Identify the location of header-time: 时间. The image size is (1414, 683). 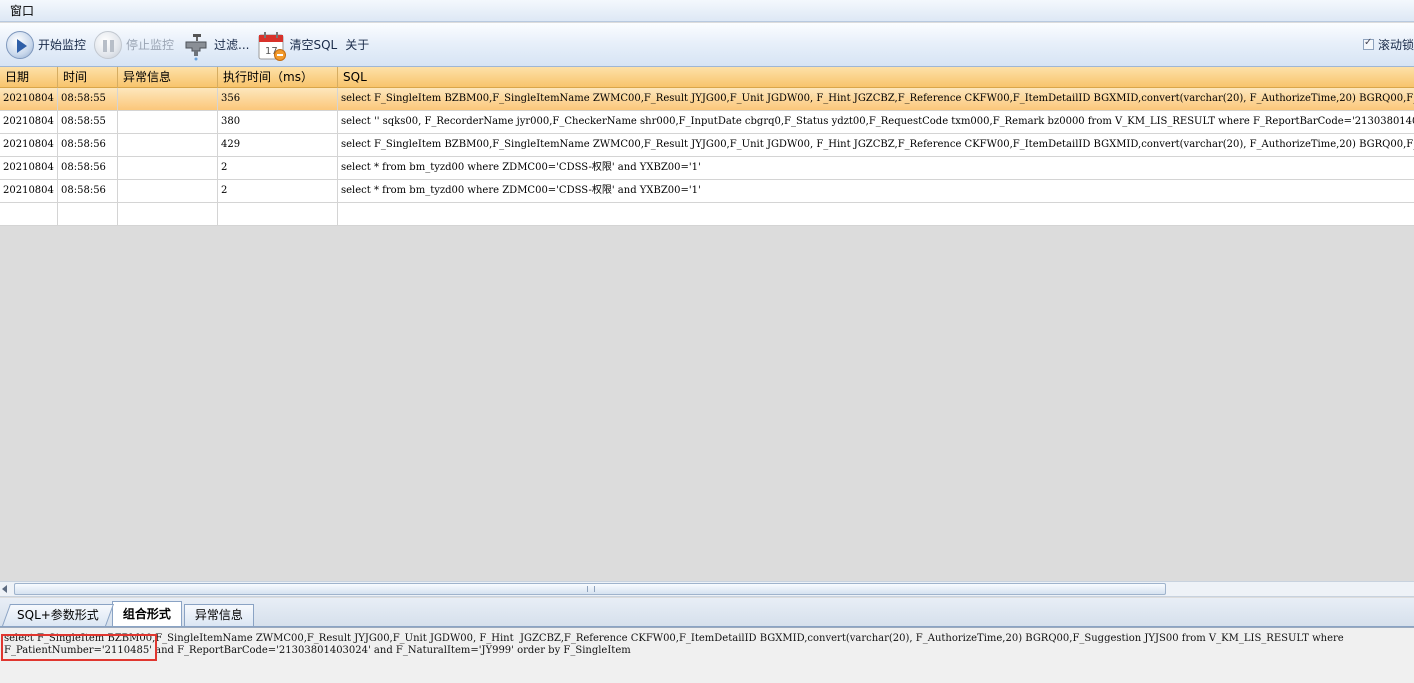
(88, 77).